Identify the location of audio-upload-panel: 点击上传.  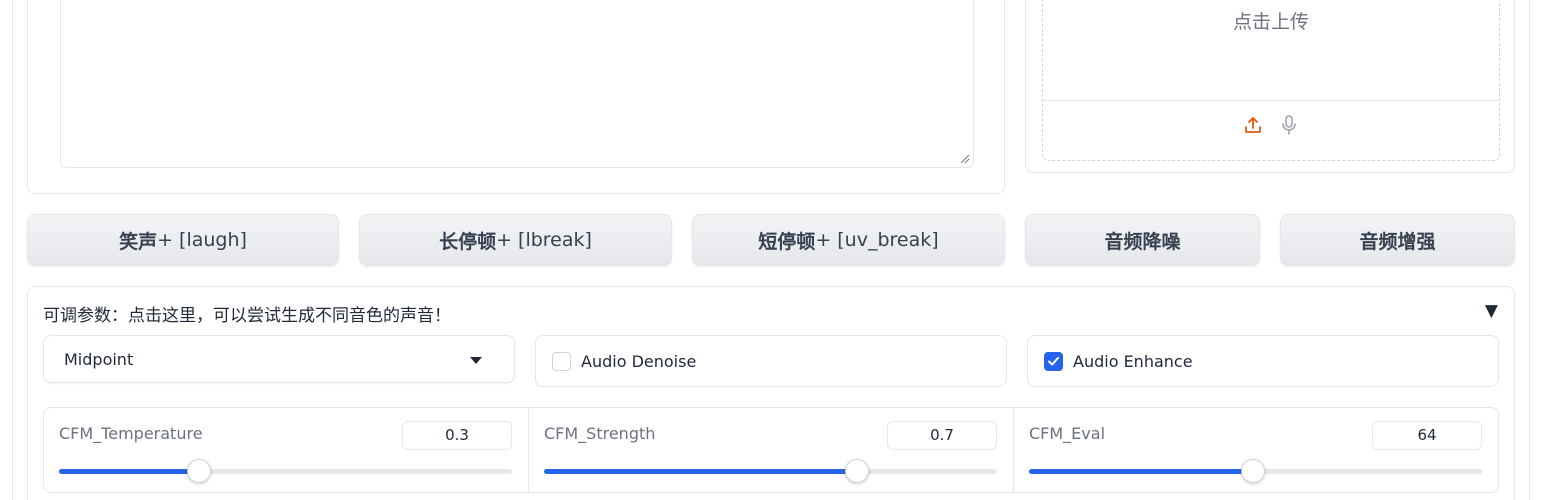
(1270, 86).